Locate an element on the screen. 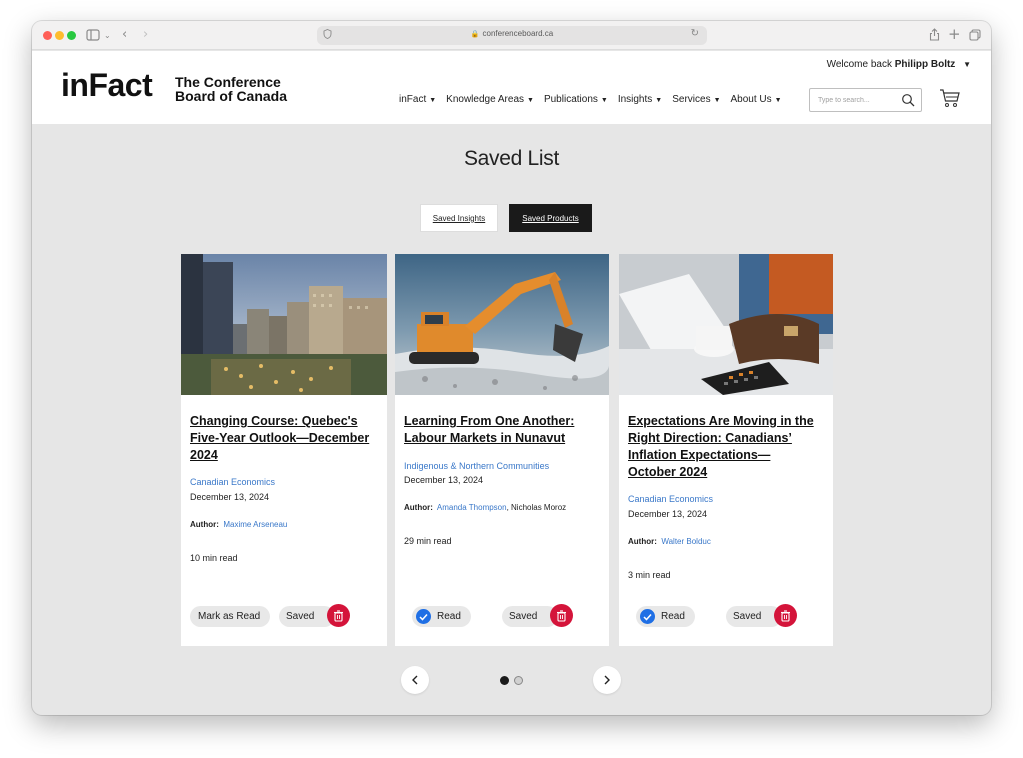 The image size is (1023, 758). nav-label: Services is located at coordinates (691, 99).